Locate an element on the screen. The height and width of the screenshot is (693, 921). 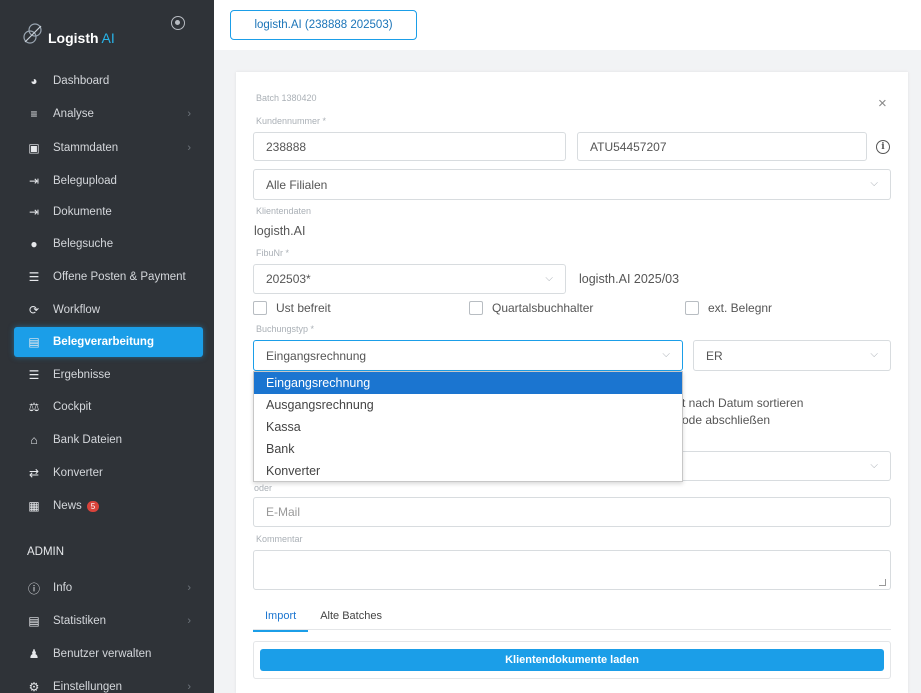
oder-label: oder is located at coordinates (263, 488).